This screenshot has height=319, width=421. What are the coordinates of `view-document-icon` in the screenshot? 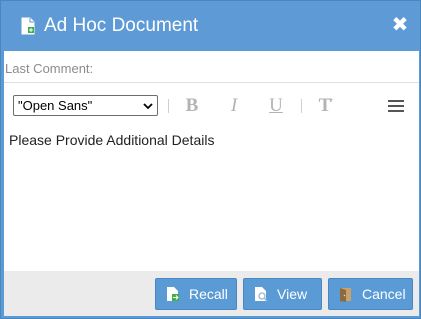 It's located at (261, 294).